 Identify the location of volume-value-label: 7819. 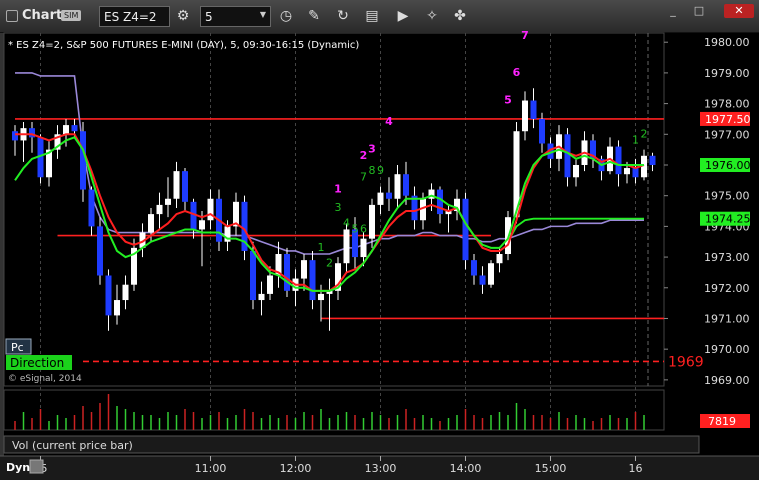
(722, 421).